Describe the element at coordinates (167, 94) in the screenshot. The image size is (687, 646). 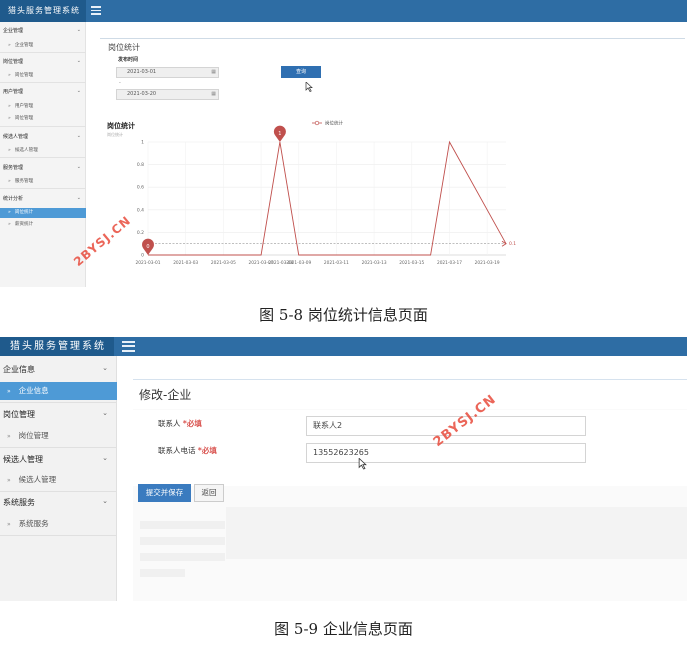
I see `date-to-input: 2021-03-20 ▦` at that location.